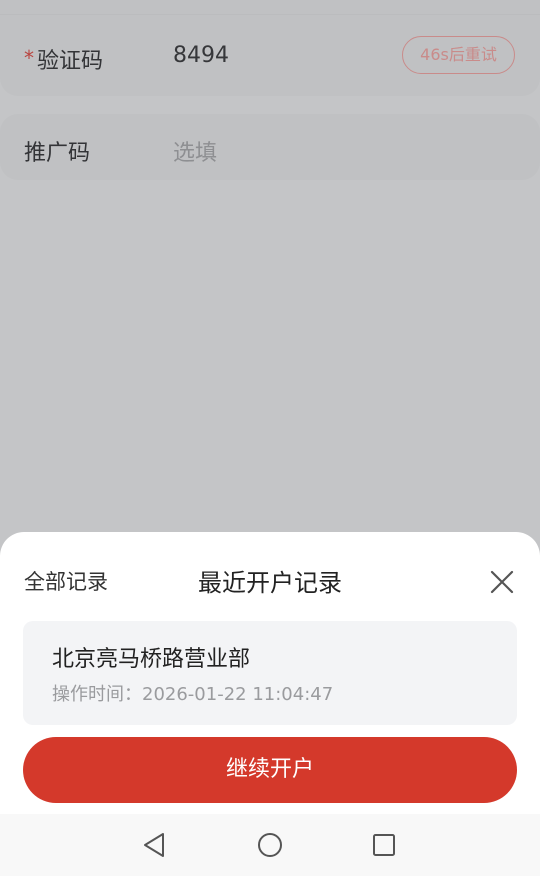 Image resolution: width=540 pixels, height=876 pixels. What do you see at coordinates (238, 694) in the screenshot?
I see `record-time-value: 2026-01-22 11:04:47` at bounding box center [238, 694].